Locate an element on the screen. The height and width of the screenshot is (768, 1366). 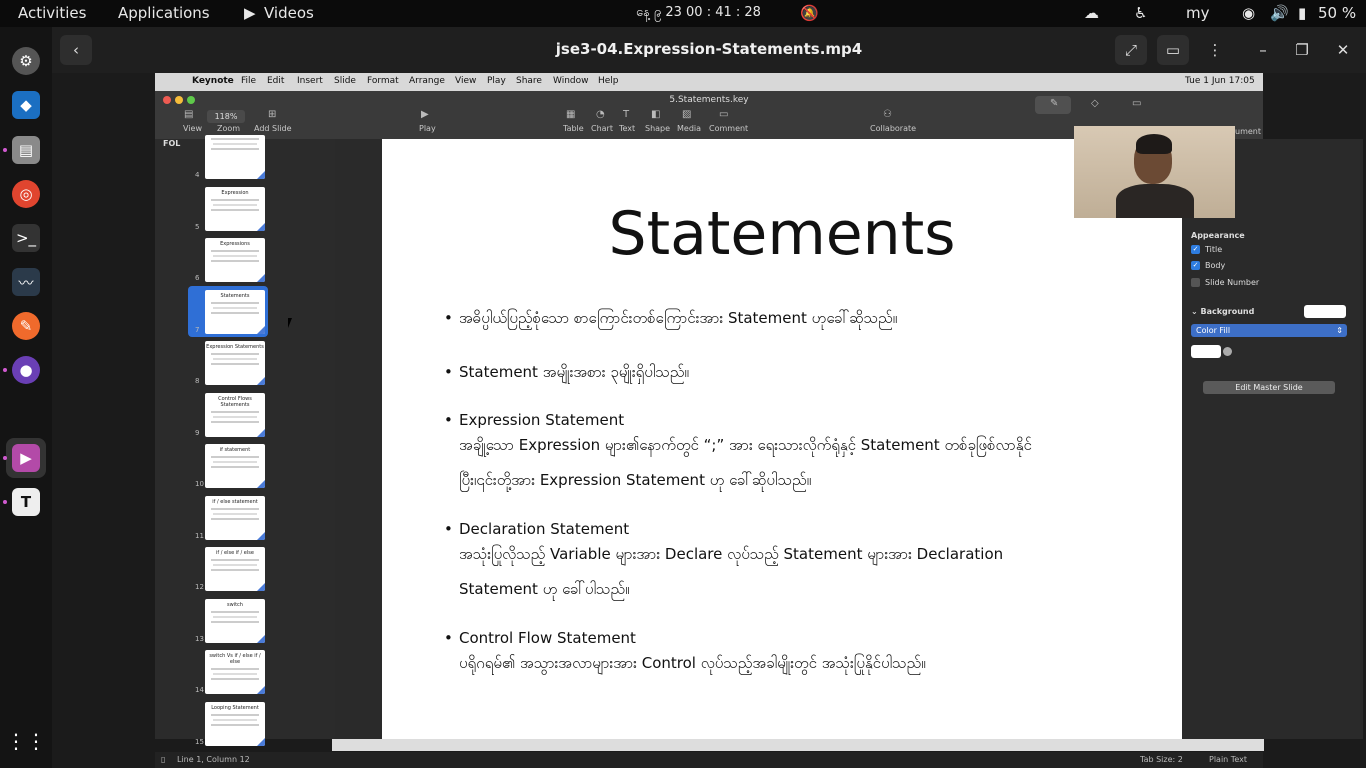
menu-play: Play is located at coordinates (496, 81).